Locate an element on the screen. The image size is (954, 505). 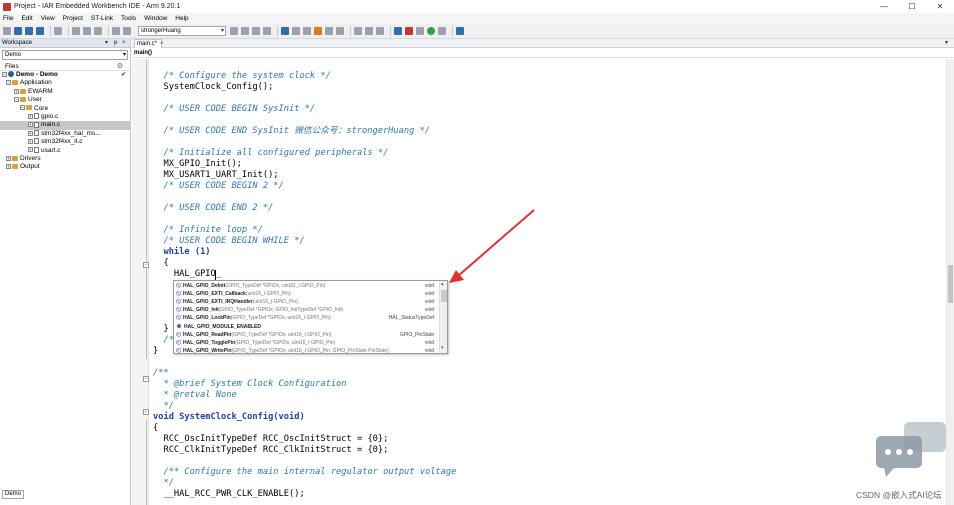
arrow-shaft is located at coordinates (496, 243).